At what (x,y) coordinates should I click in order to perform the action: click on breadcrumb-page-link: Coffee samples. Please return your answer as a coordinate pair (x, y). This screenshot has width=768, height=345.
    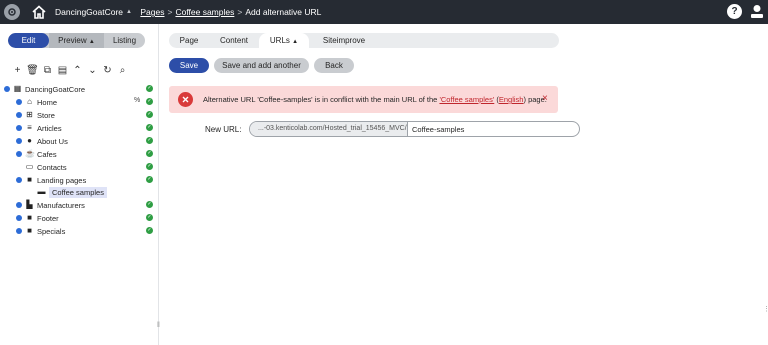
    Looking at the image, I should click on (204, 12).